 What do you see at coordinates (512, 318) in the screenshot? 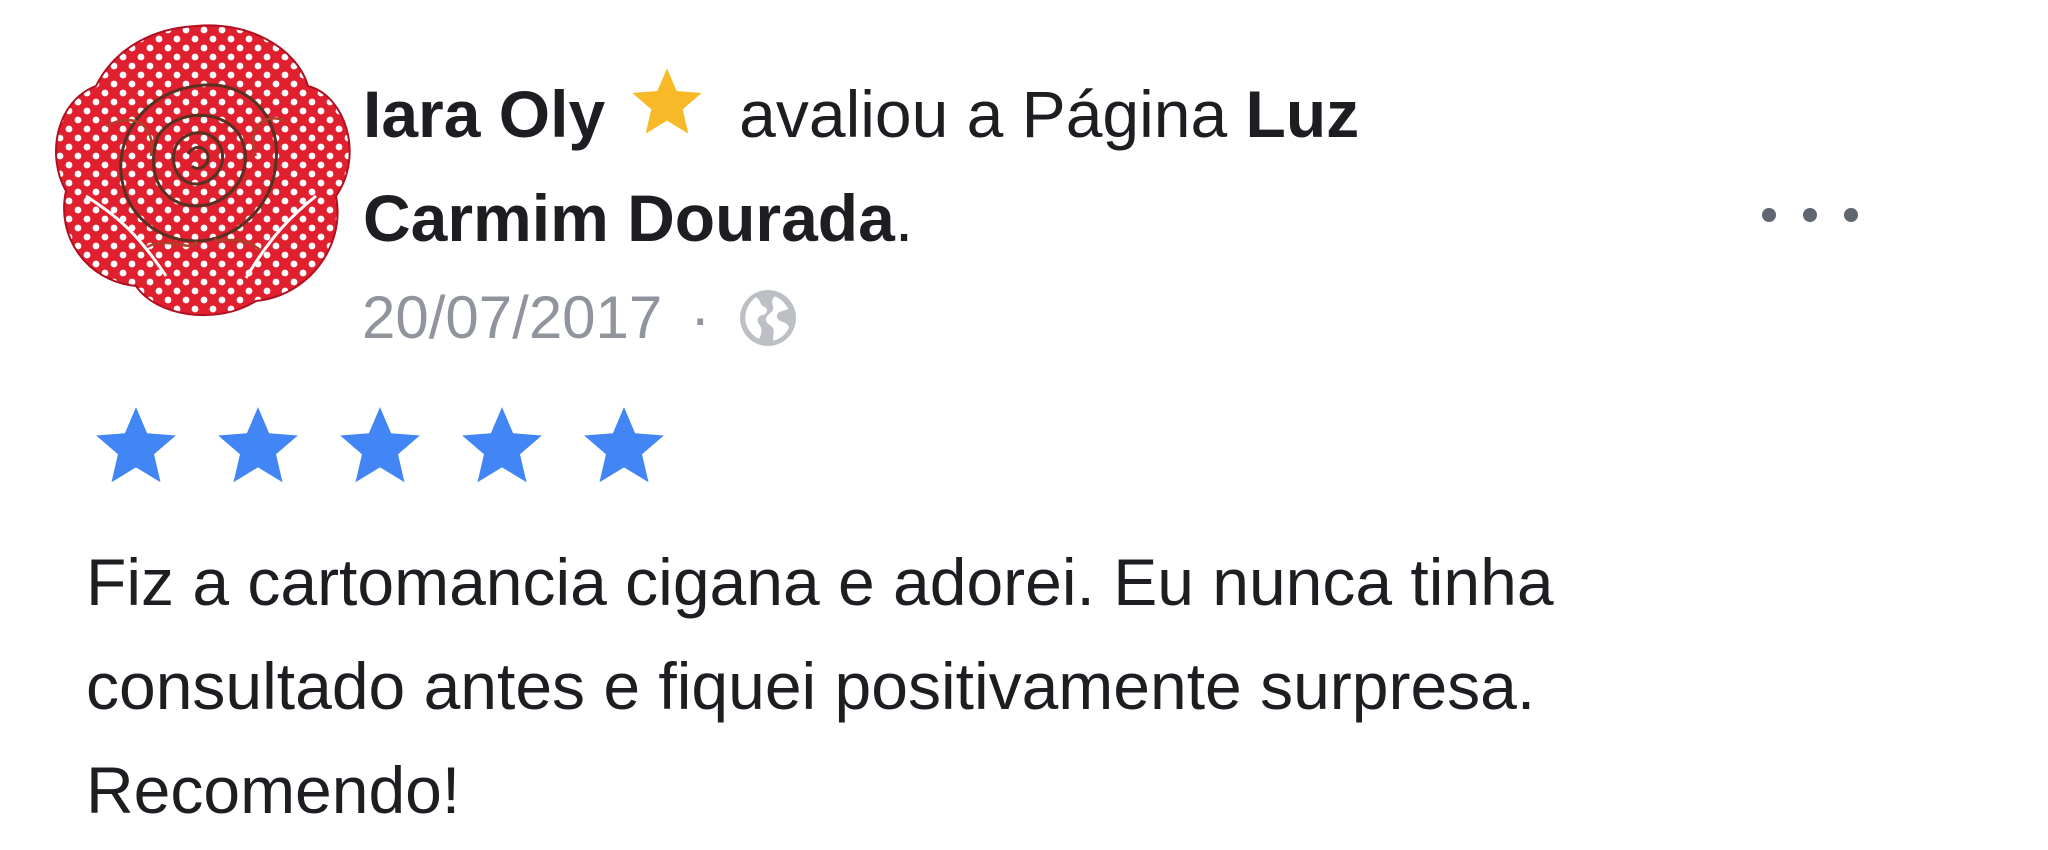
I see `post-date: 20/07/2017` at bounding box center [512, 318].